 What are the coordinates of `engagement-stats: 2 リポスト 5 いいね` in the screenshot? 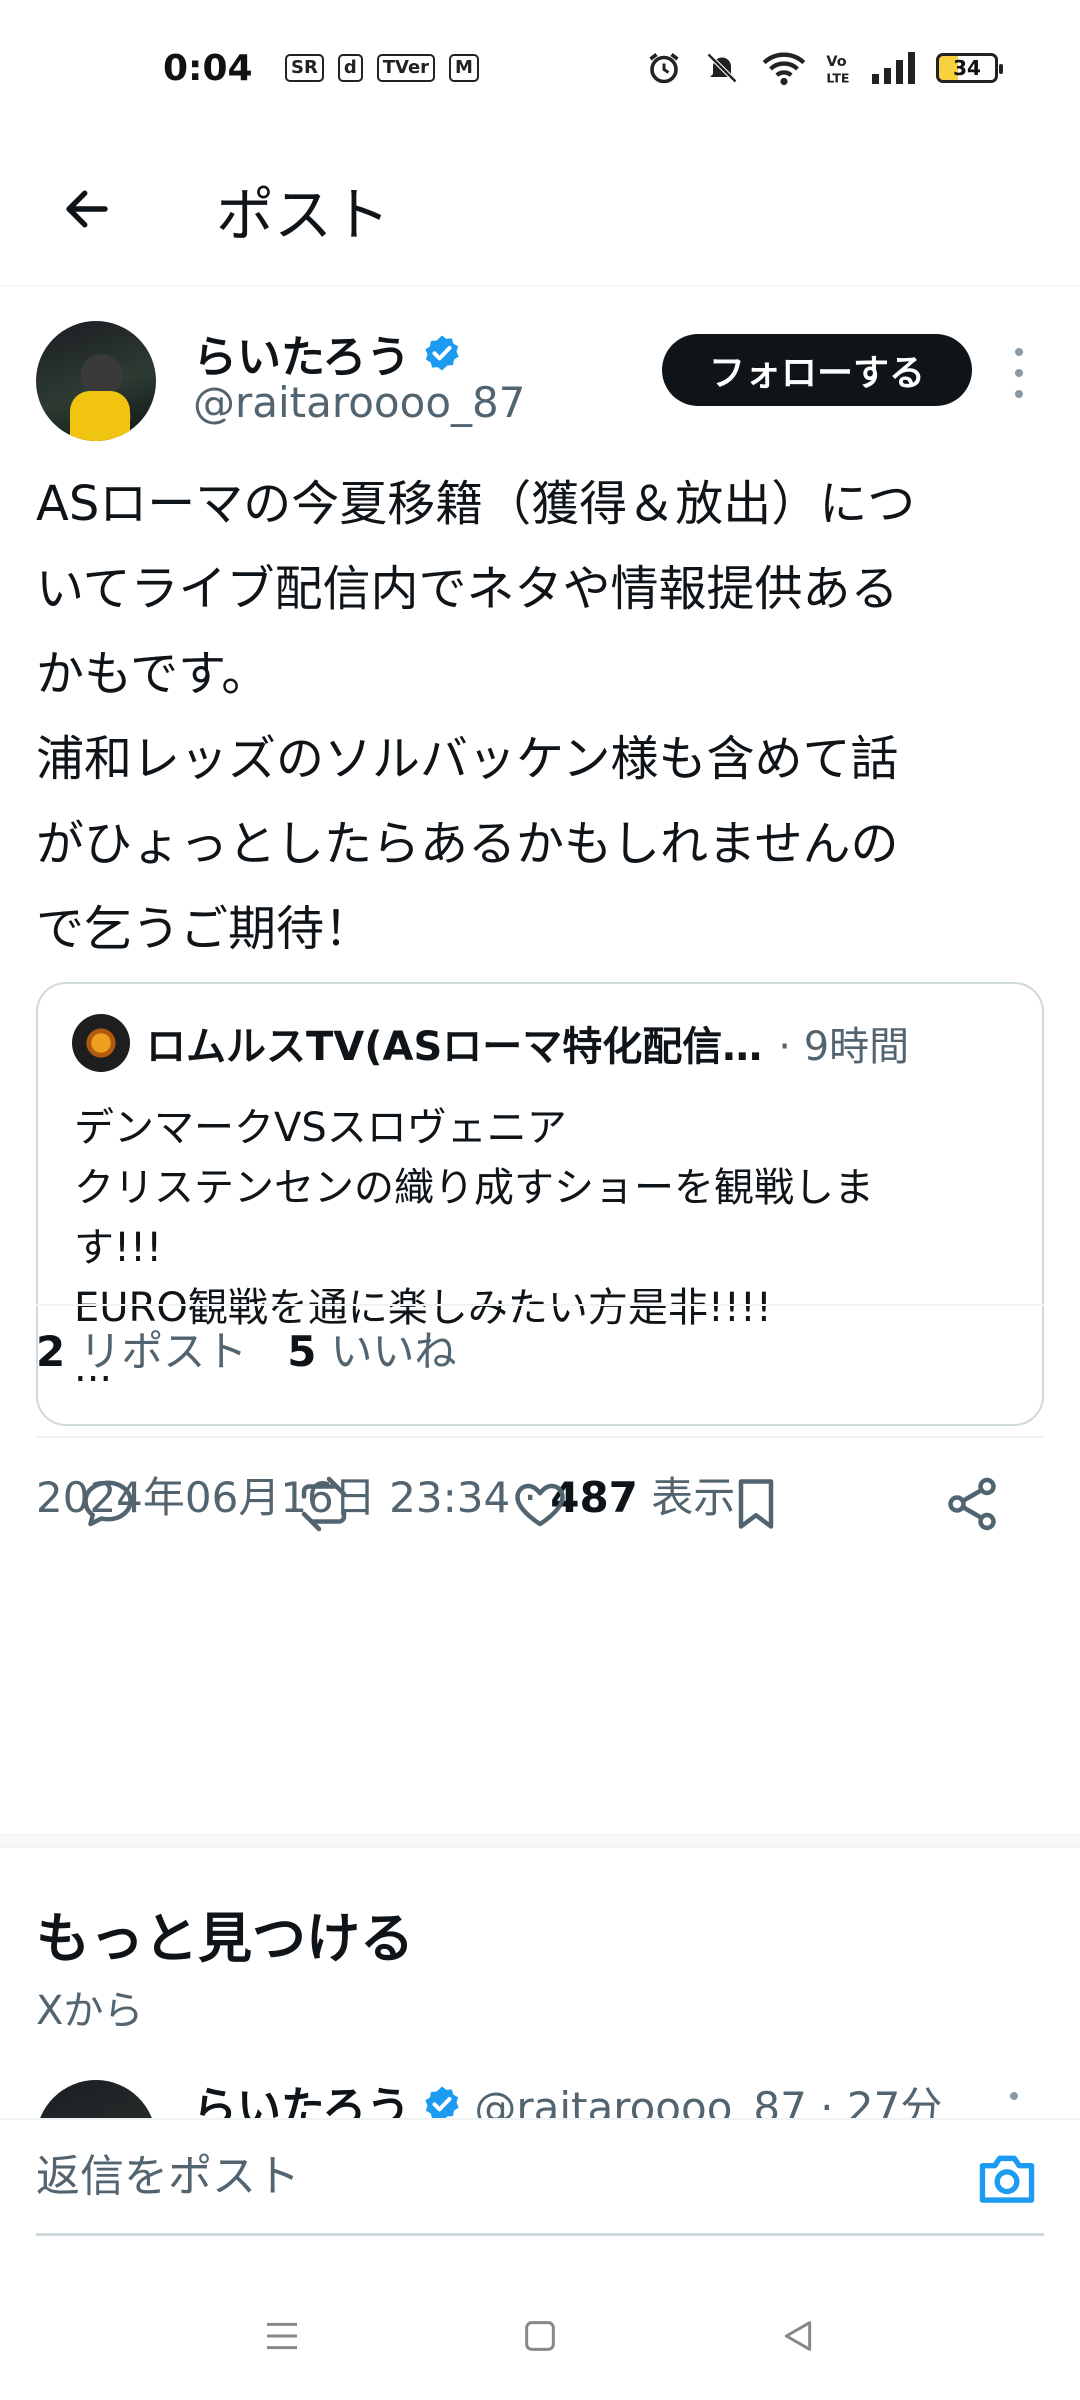 It's located at (246, 1348).